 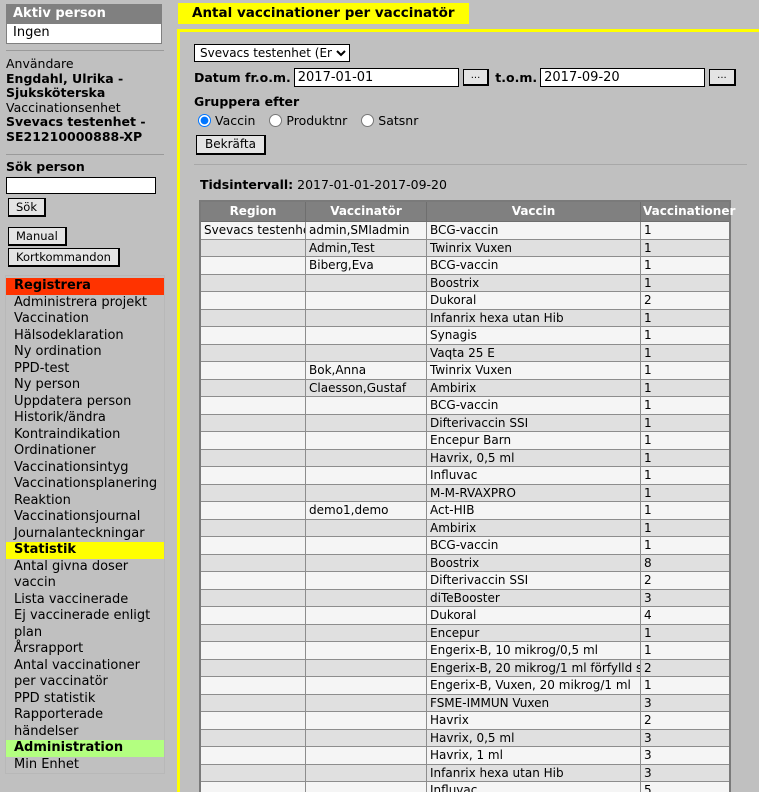 What do you see at coordinates (272, 53) in the screenshot?
I see `unit-select: Svevacs testenhet (Enhet)` at bounding box center [272, 53].